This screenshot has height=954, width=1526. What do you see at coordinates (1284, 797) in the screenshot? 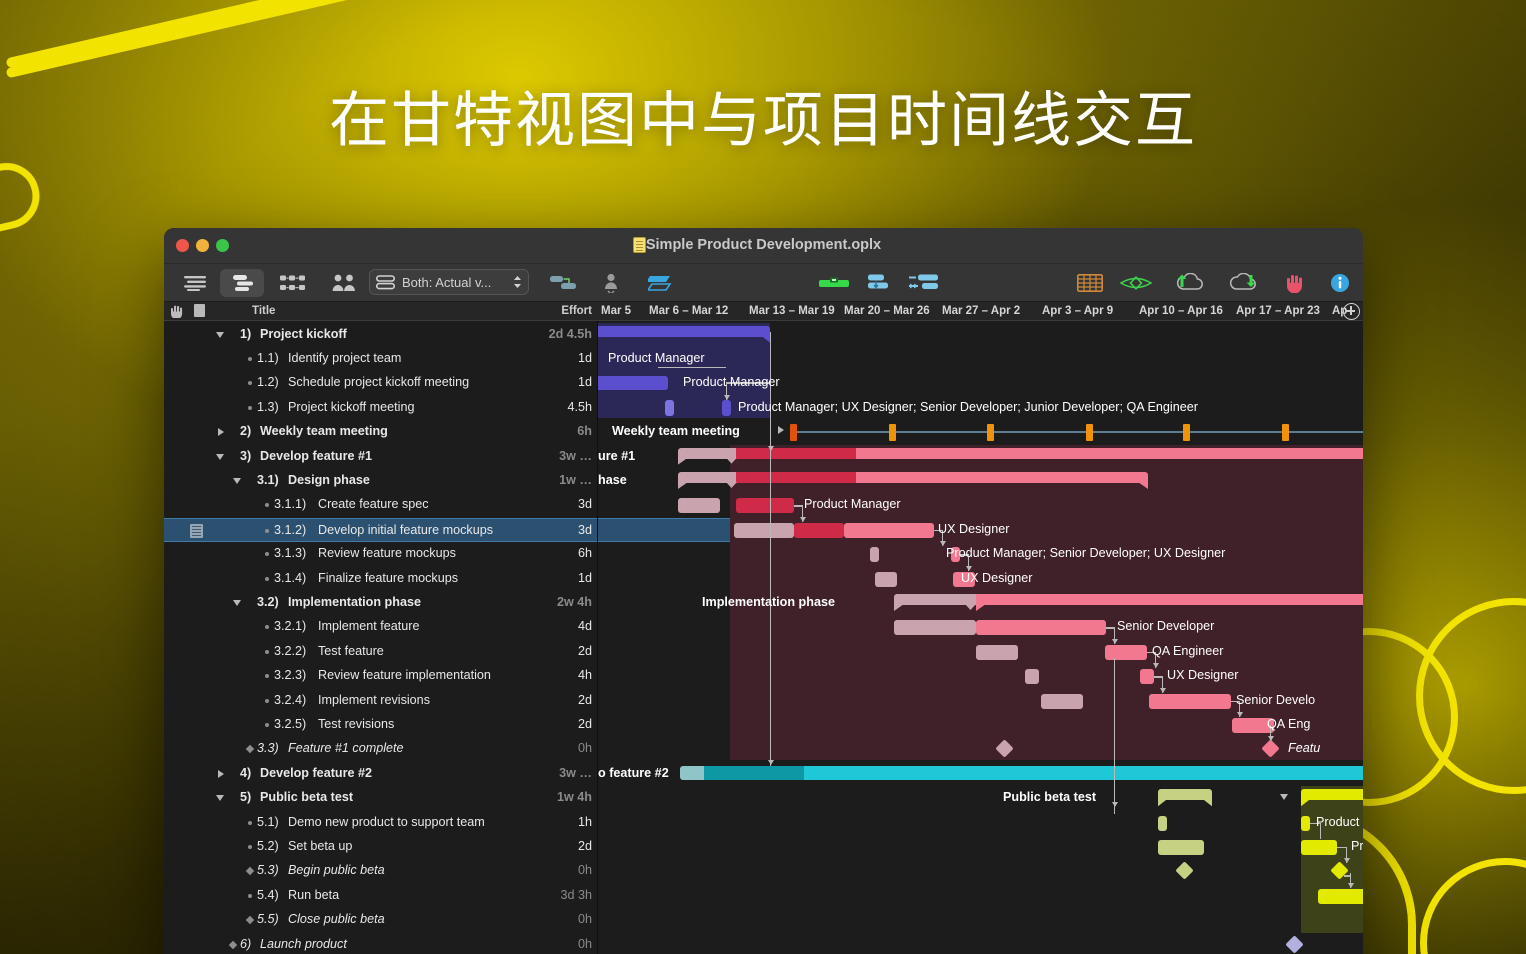
I see `beta-summary-collapse-arrow` at bounding box center [1284, 797].